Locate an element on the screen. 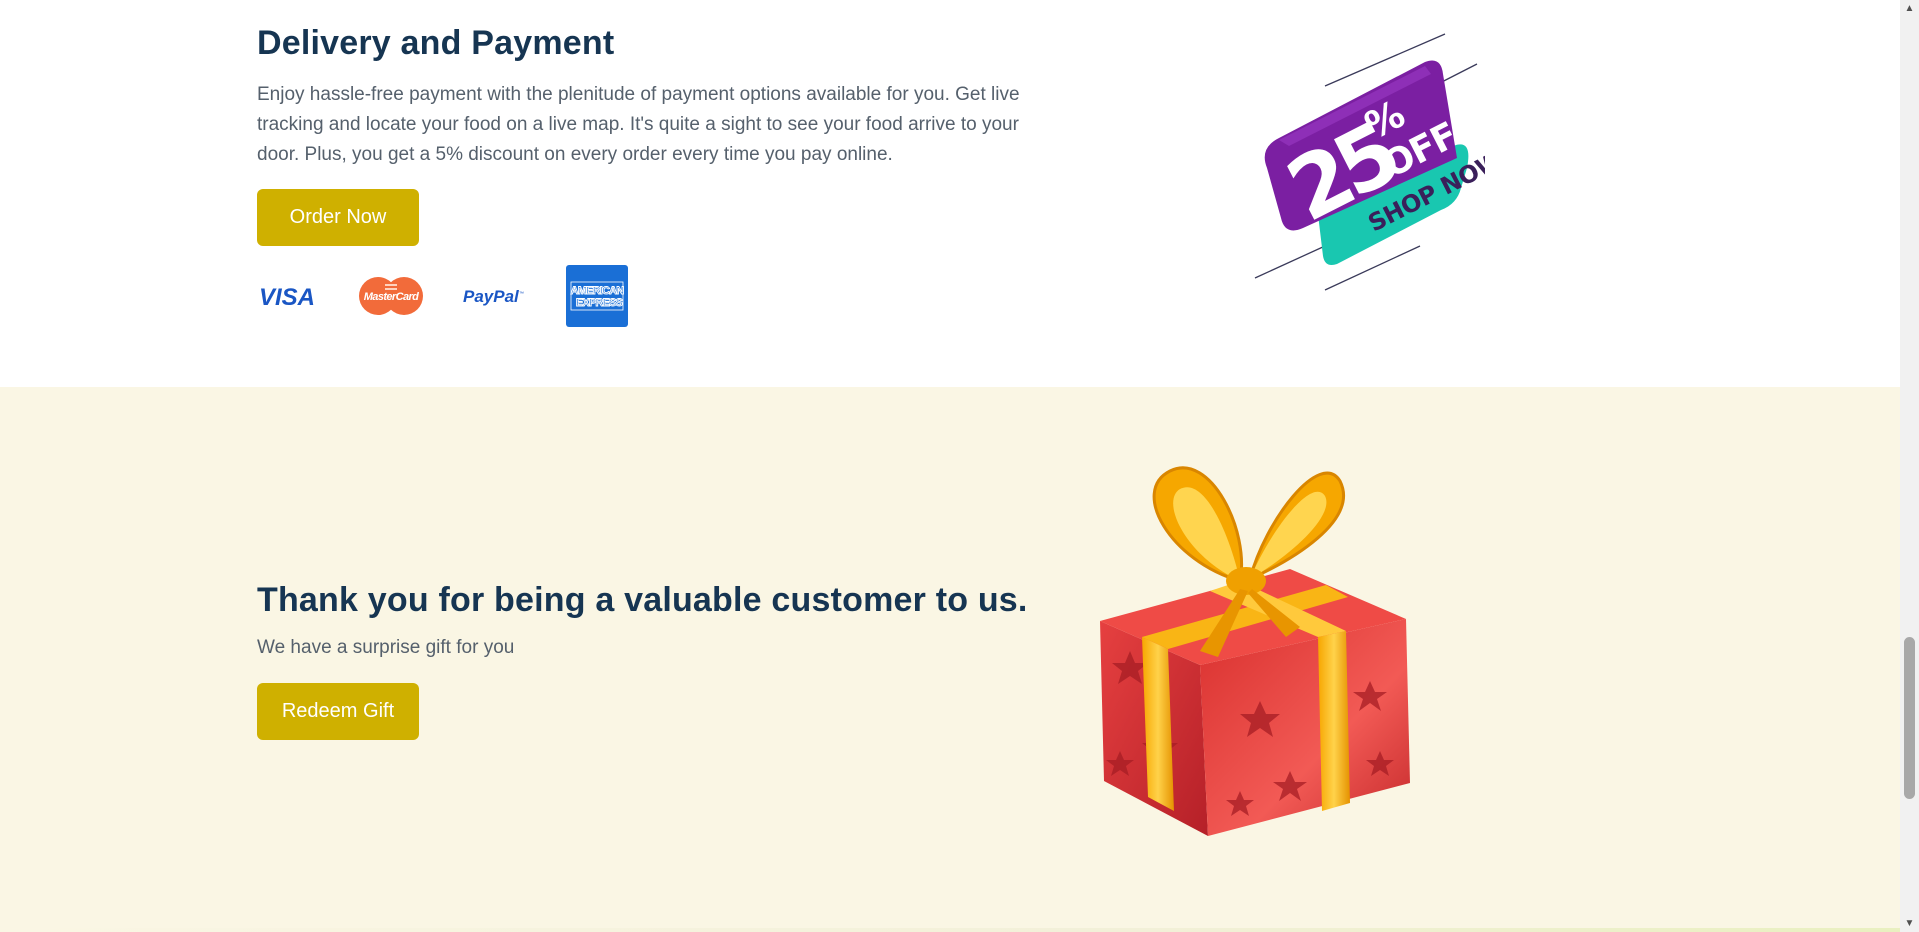 This screenshot has height=932, width=1919. order-now-button: Order Now is located at coordinates (338, 217).